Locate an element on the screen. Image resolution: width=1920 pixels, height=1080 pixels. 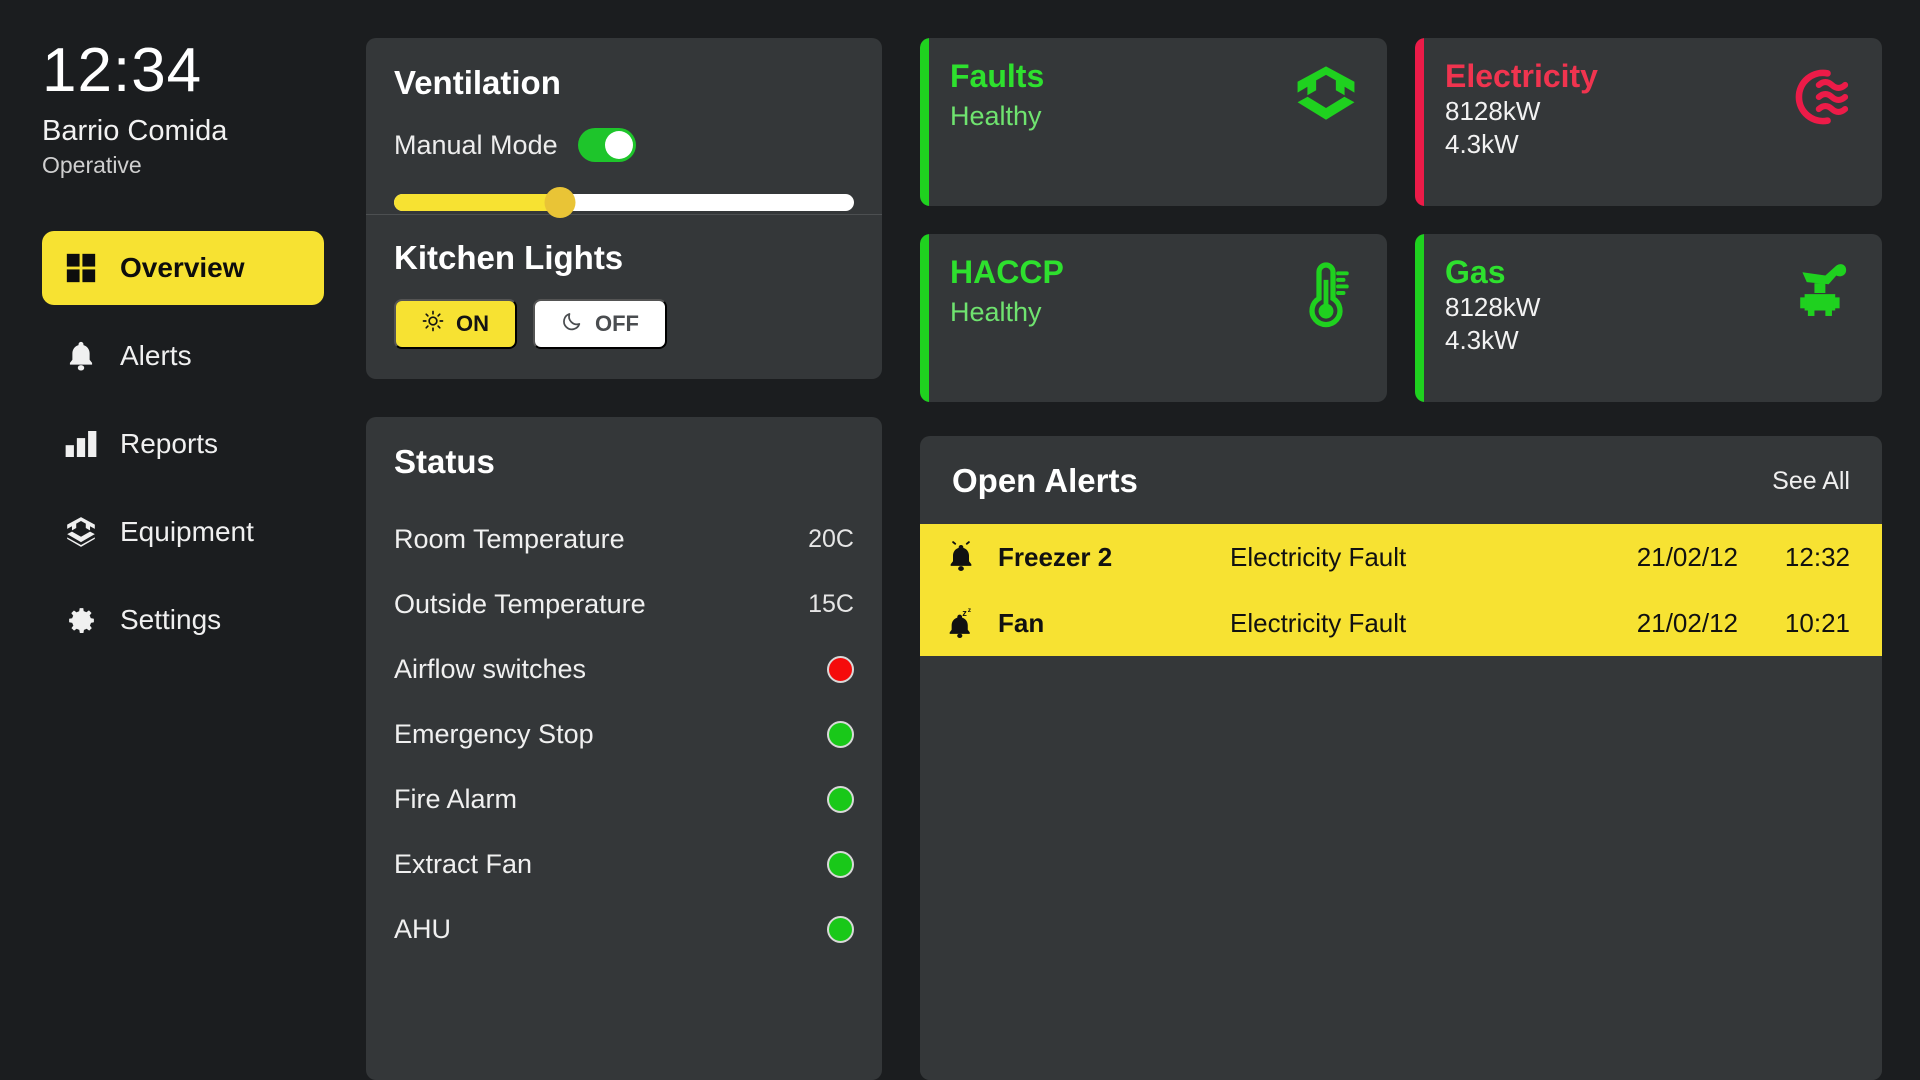
status-row: Fire Alarm is located at coordinates (624, 799).